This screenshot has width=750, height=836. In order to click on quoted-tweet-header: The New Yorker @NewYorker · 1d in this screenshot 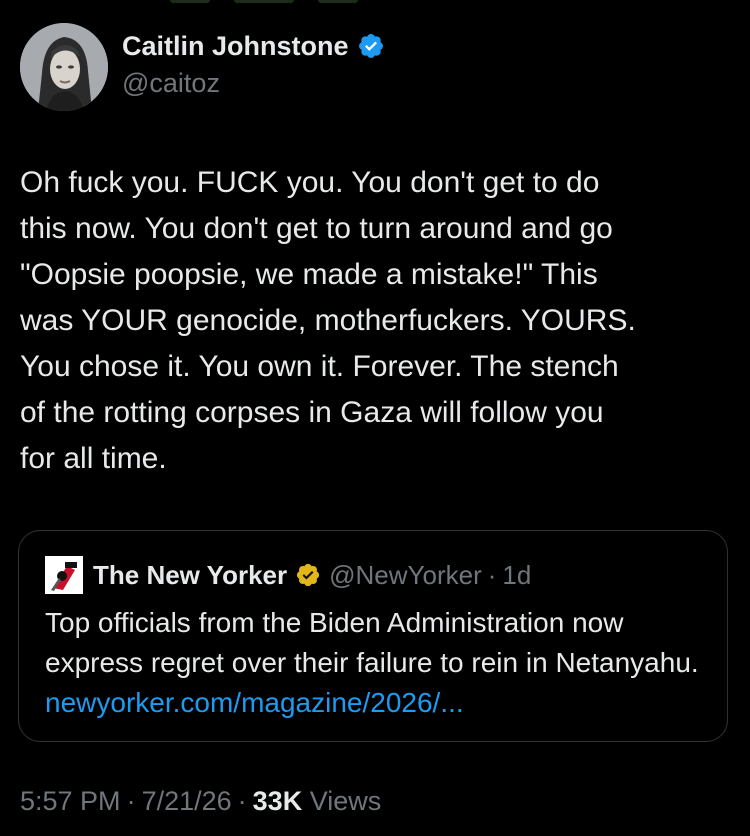, I will do `click(373, 575)`.